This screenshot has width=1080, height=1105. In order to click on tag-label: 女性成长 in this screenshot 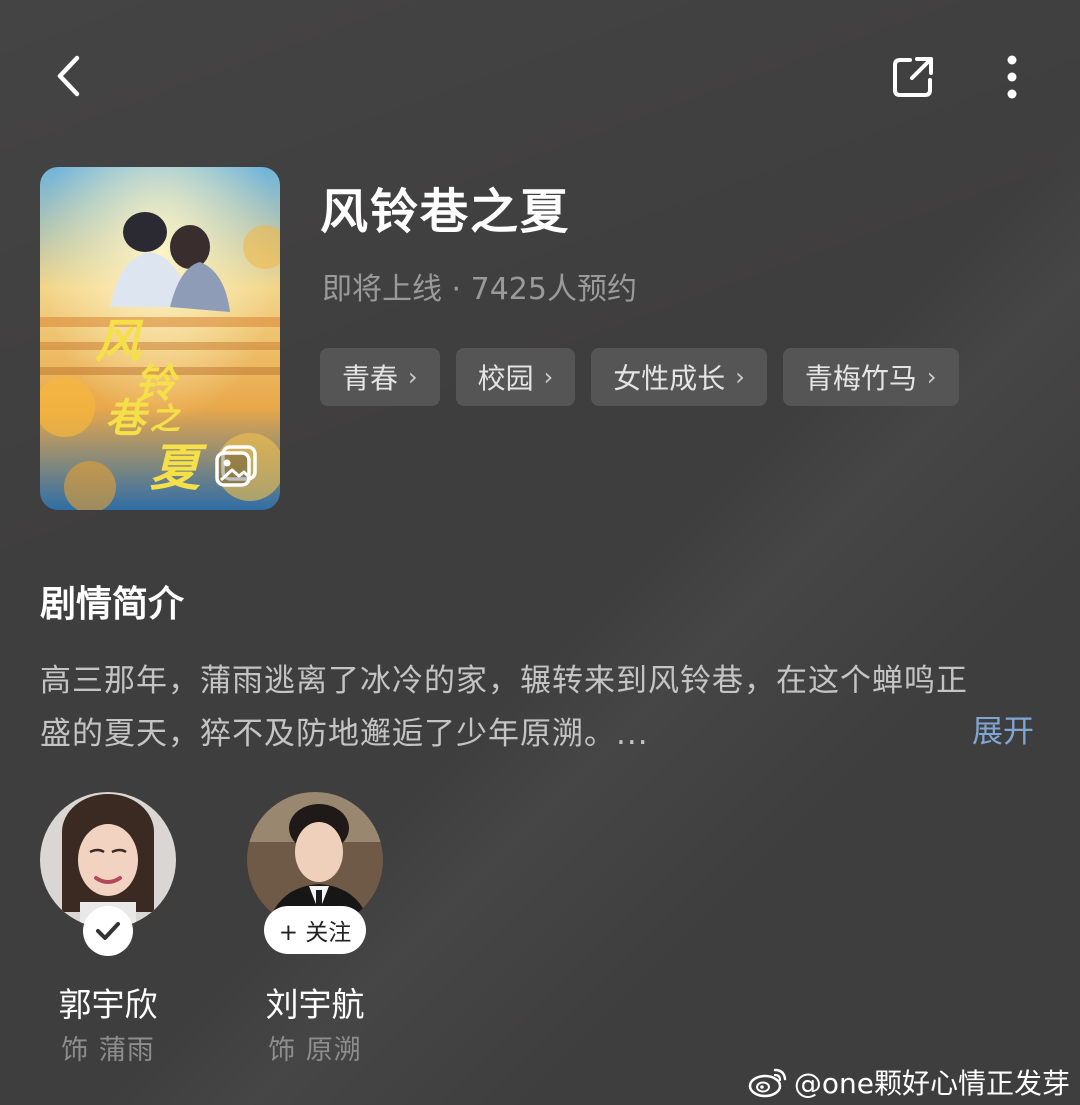, I will do `click(669, 378)`.